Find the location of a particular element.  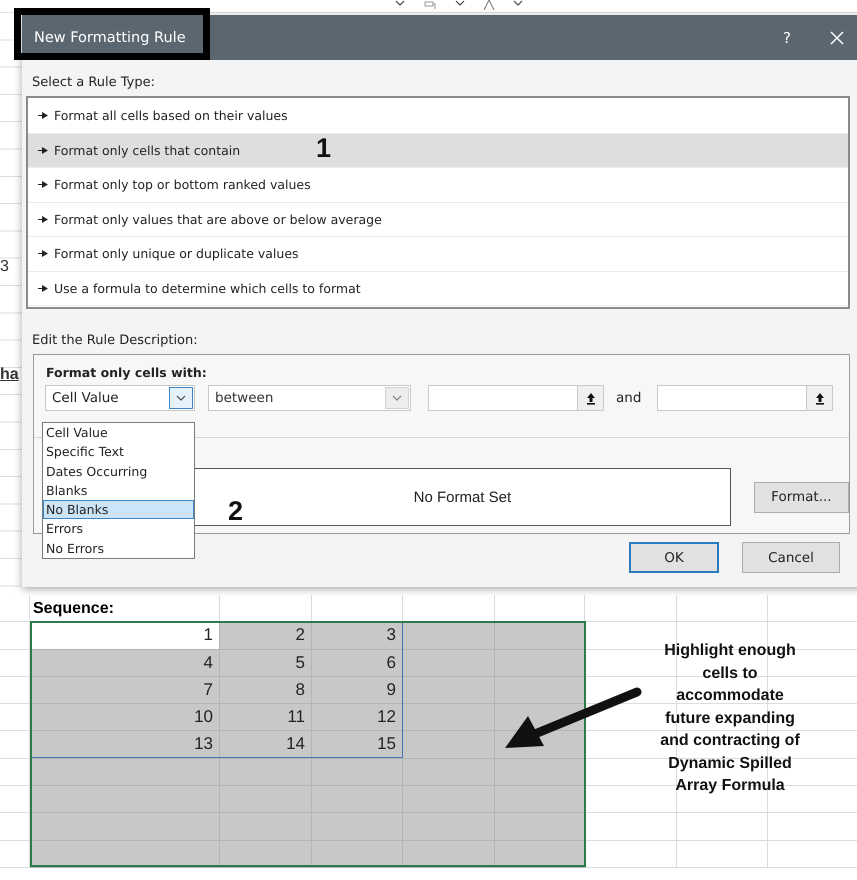

rule-type-label: Format only cells that contain is located at coordinates (147, 150).